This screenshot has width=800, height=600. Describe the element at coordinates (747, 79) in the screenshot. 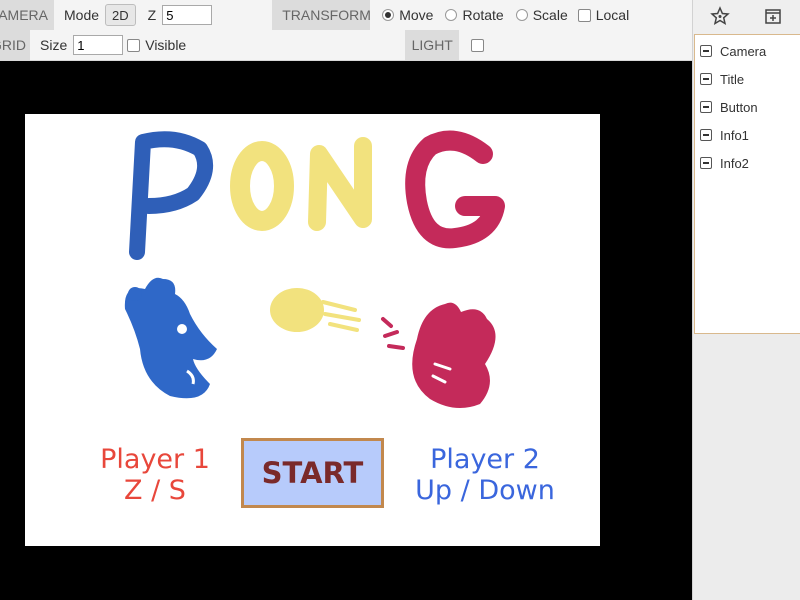

I see `hierarchy-item-title: Title` at that location.